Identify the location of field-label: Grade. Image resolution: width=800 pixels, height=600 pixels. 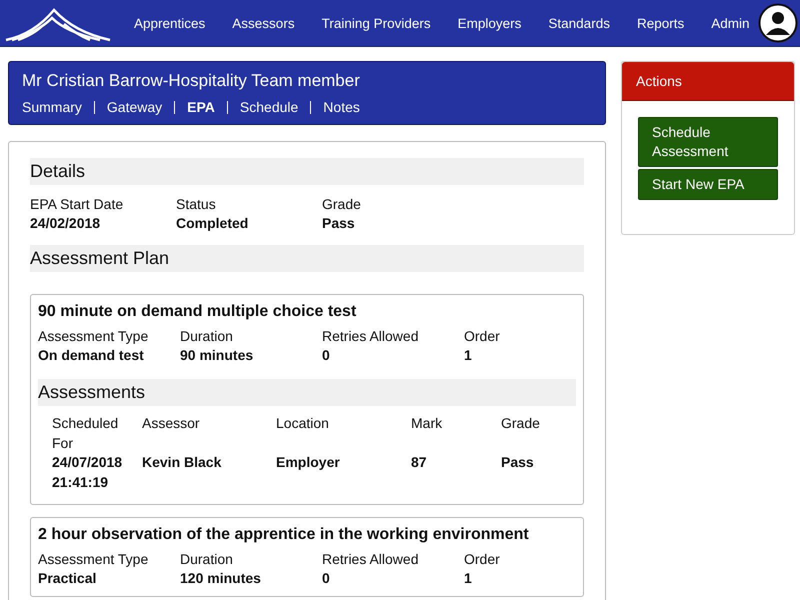
(342, 204).